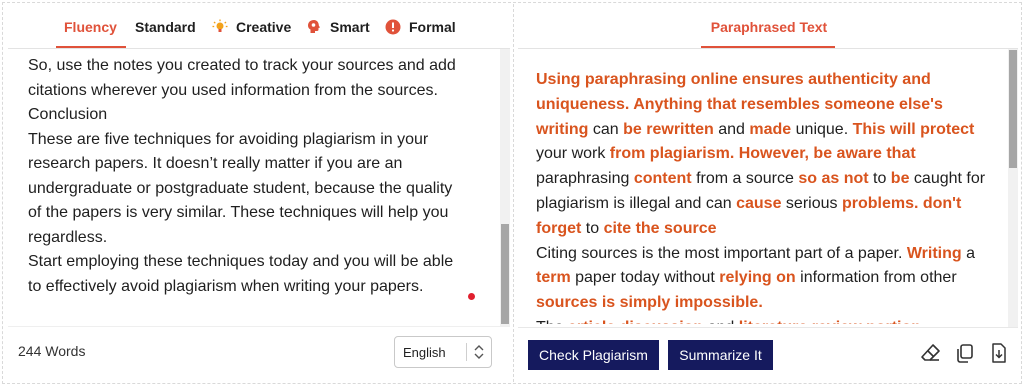  What do you see at coordinates (757, 277) in the screenshot?
I see `changed-phrase: relying on` at bounding box center [757, 277].